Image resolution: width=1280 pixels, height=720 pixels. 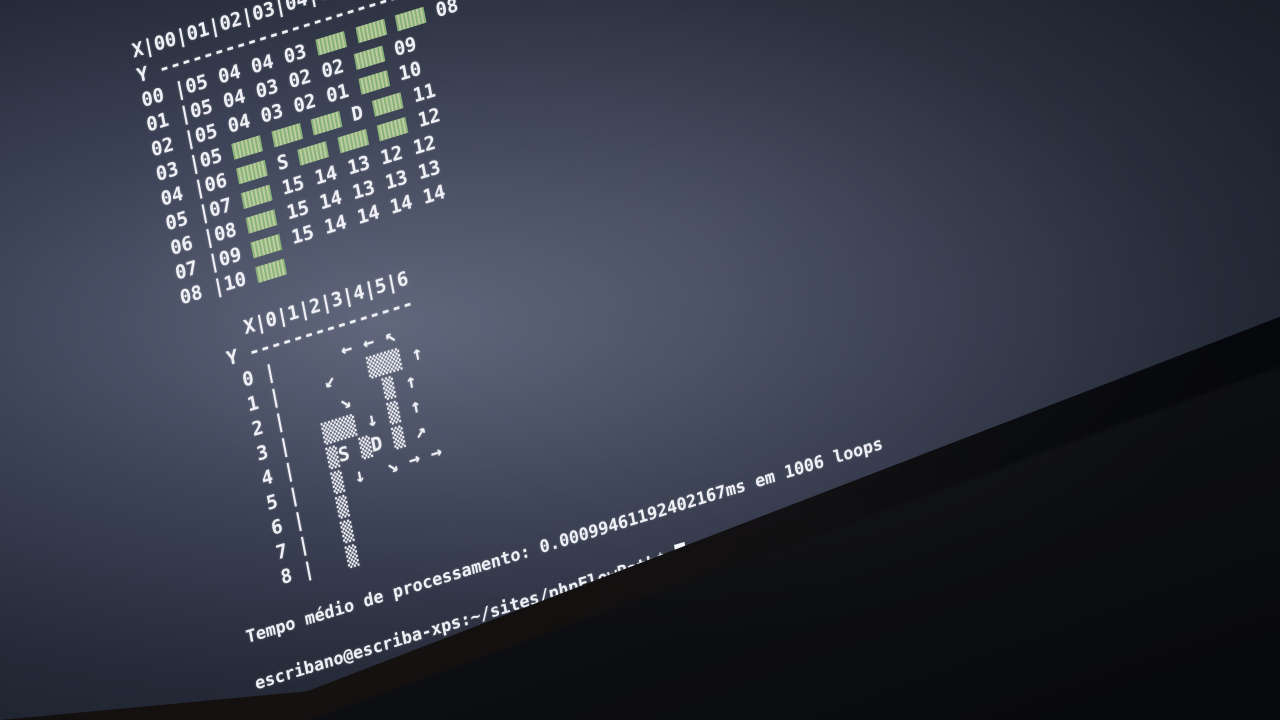 I want to click on destination-marker: D, so click(x=357, y=114).